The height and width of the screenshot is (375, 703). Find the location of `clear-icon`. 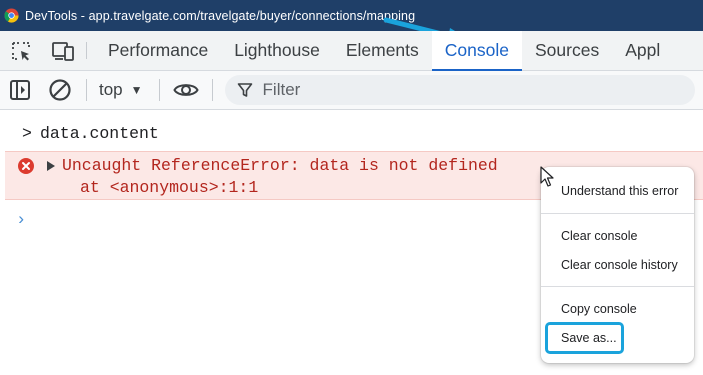

clear-icon is located at coordinates (60, 90).